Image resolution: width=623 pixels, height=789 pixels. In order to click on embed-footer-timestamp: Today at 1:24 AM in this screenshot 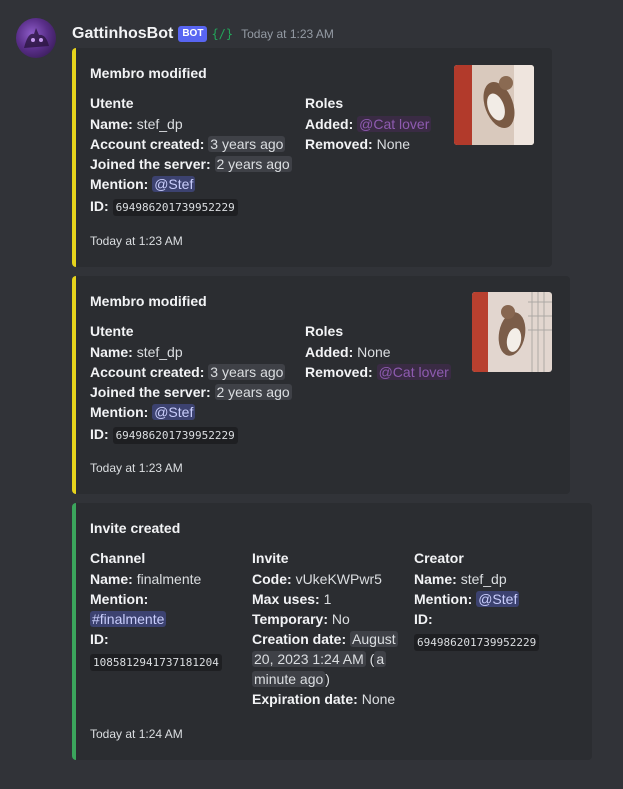, I will do `click(136, 734)`.